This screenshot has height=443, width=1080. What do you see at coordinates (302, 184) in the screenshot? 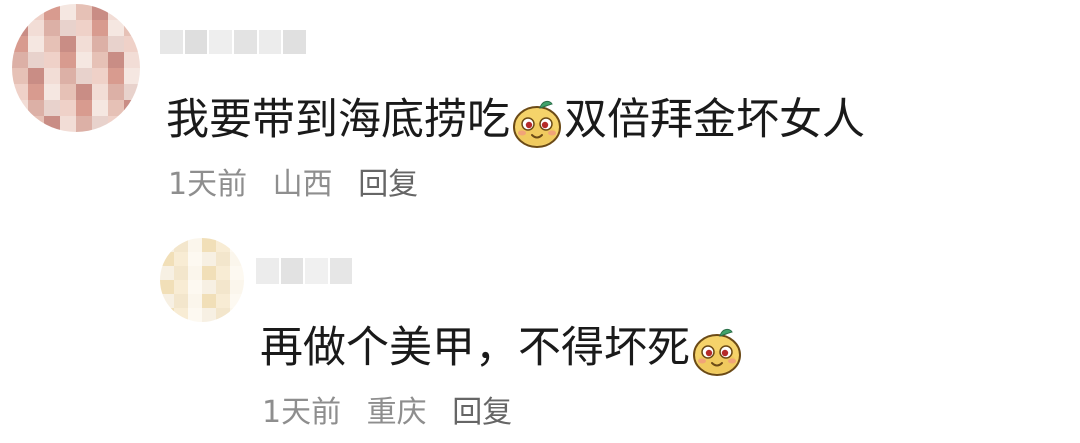
I see `location: 山西` at bounding box center [302, 184].